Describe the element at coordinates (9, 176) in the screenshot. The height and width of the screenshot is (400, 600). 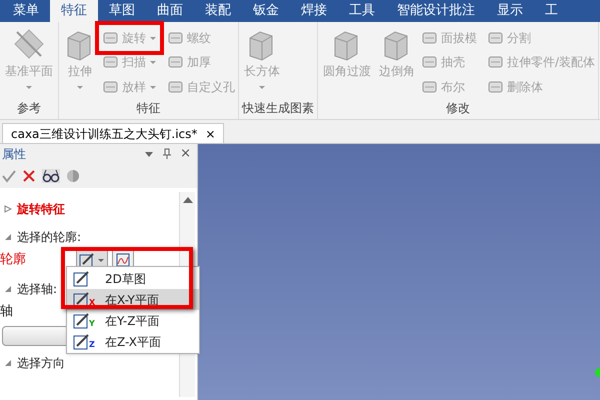
I see `checkmark-icon` at that location.